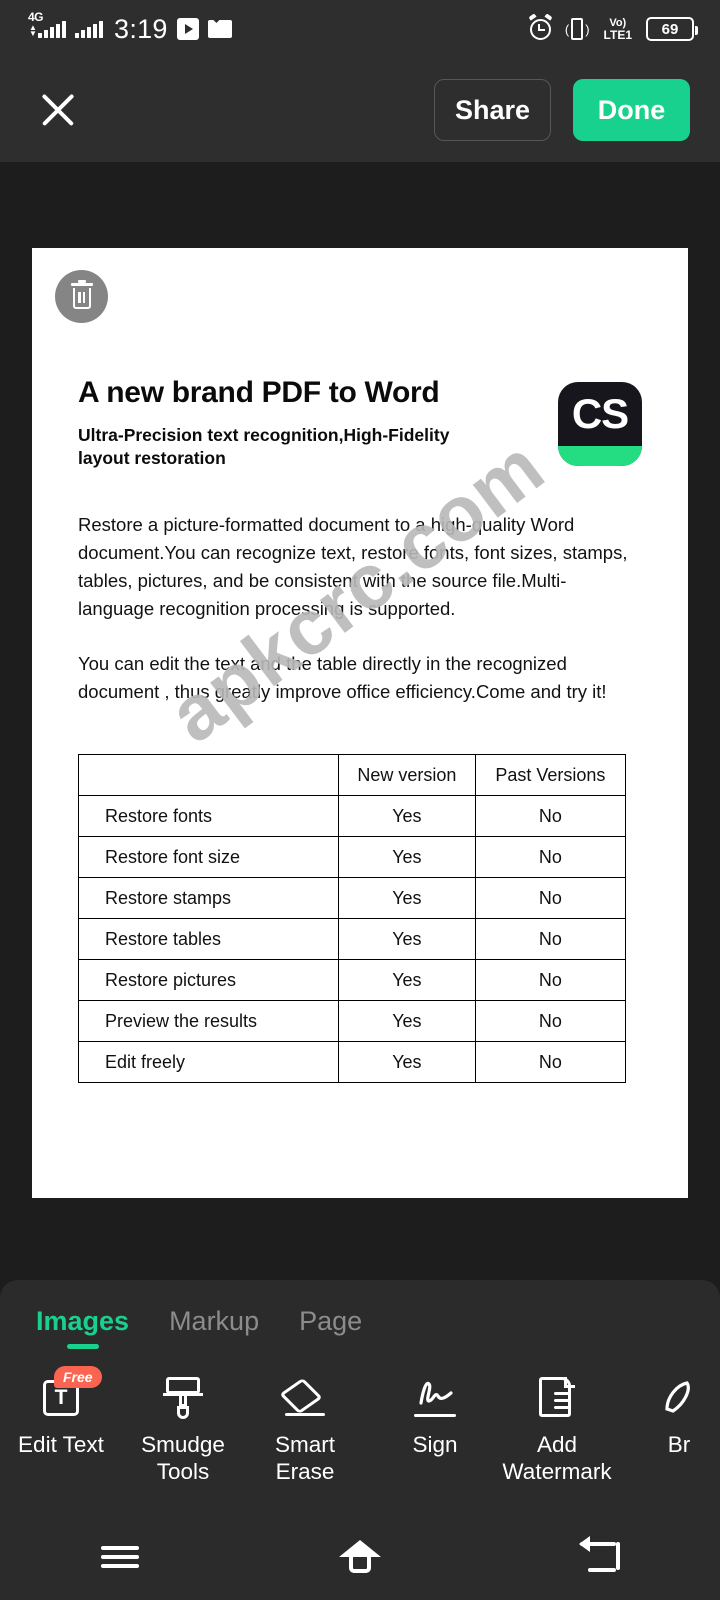 This screenshot has height=1600, width=720. What do you see at coordinates (208, 980) in the screenshot?
I see `table-cell: Restore pictures` at bounding box center [208, 980].